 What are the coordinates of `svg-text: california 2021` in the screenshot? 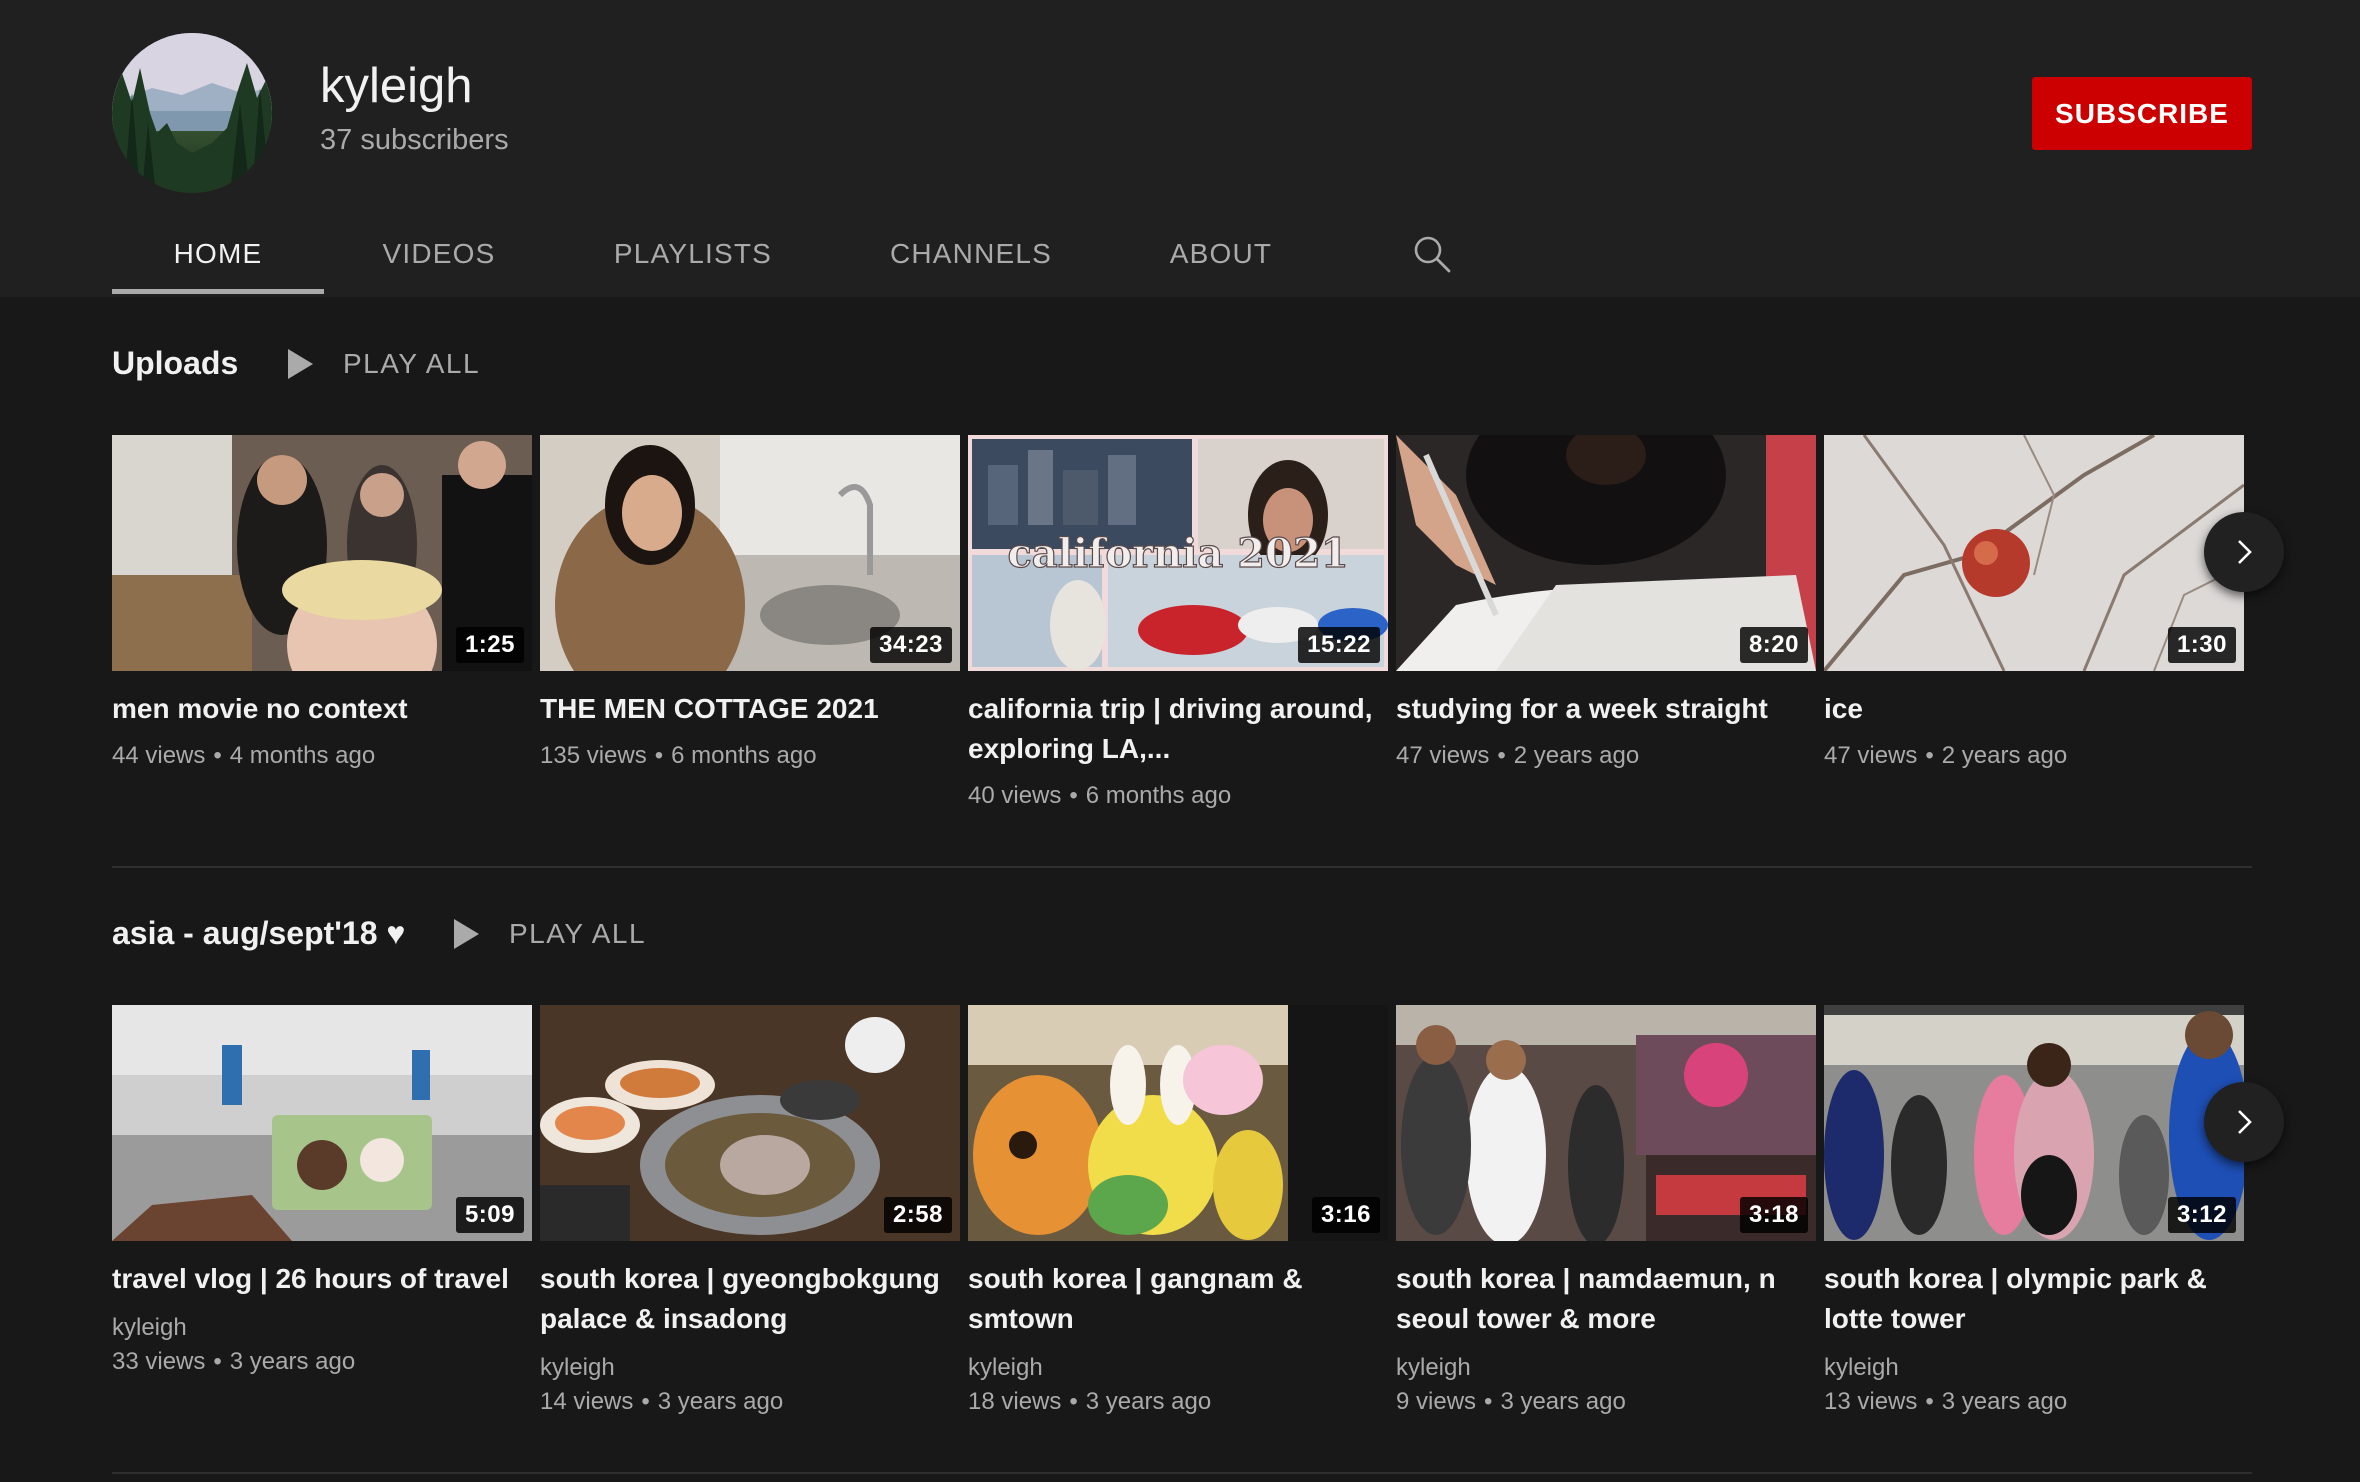 It's located at (1177, 553).